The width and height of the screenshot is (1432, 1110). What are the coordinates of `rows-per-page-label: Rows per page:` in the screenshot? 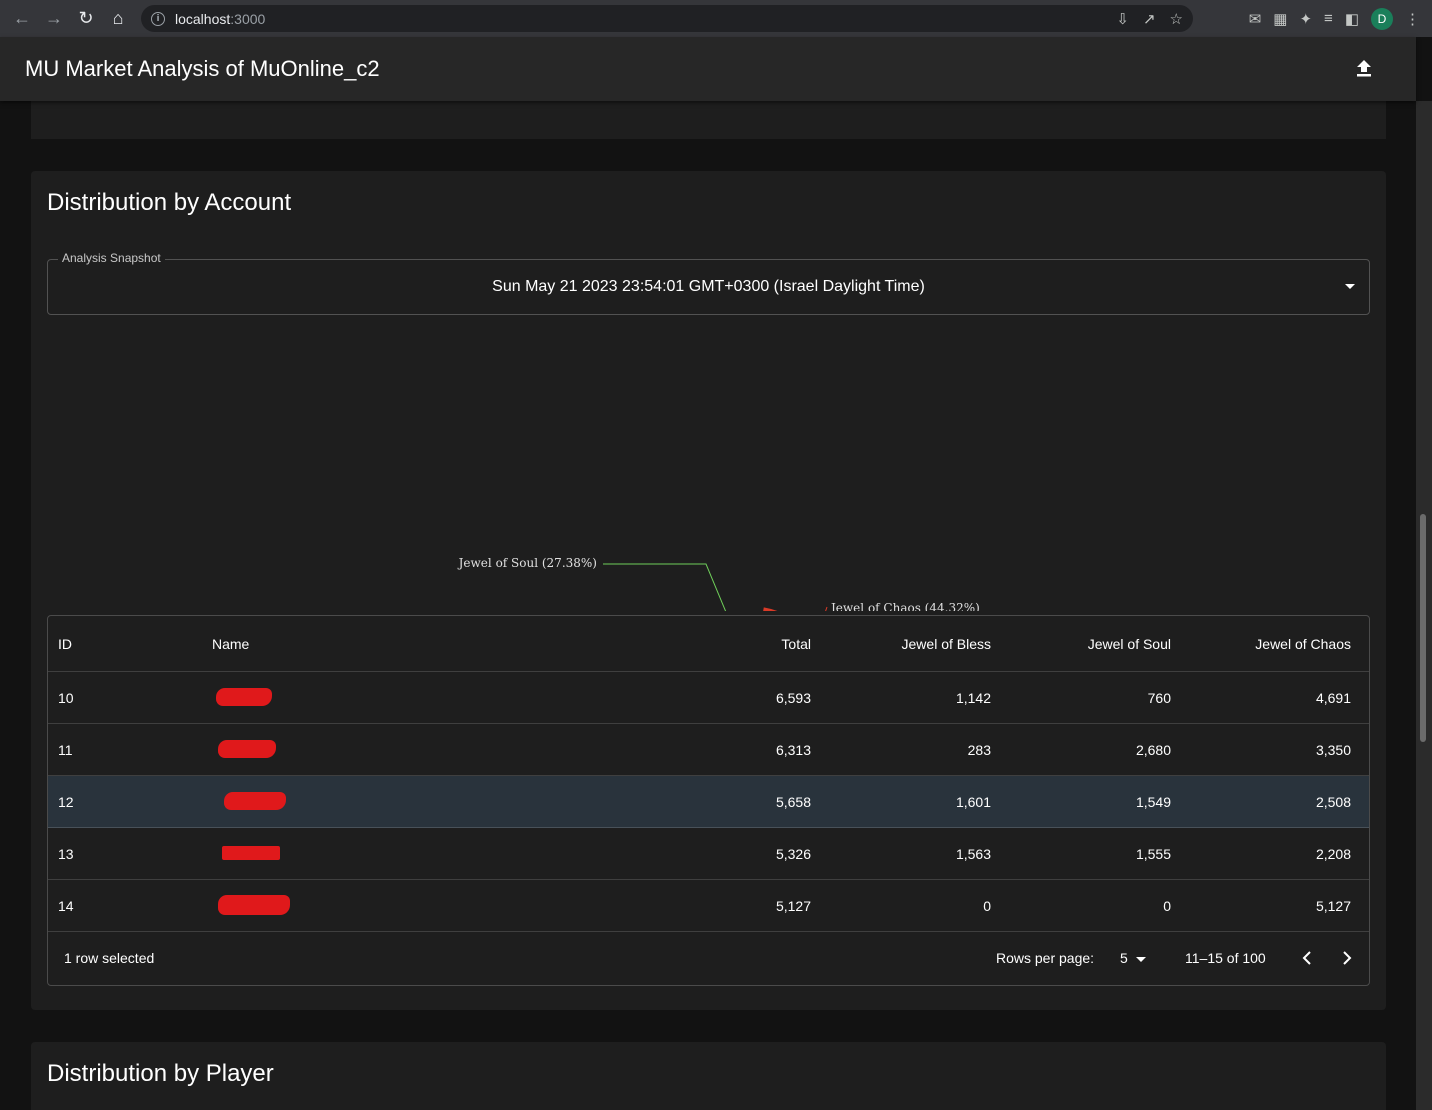 It's located at (1045, 958).